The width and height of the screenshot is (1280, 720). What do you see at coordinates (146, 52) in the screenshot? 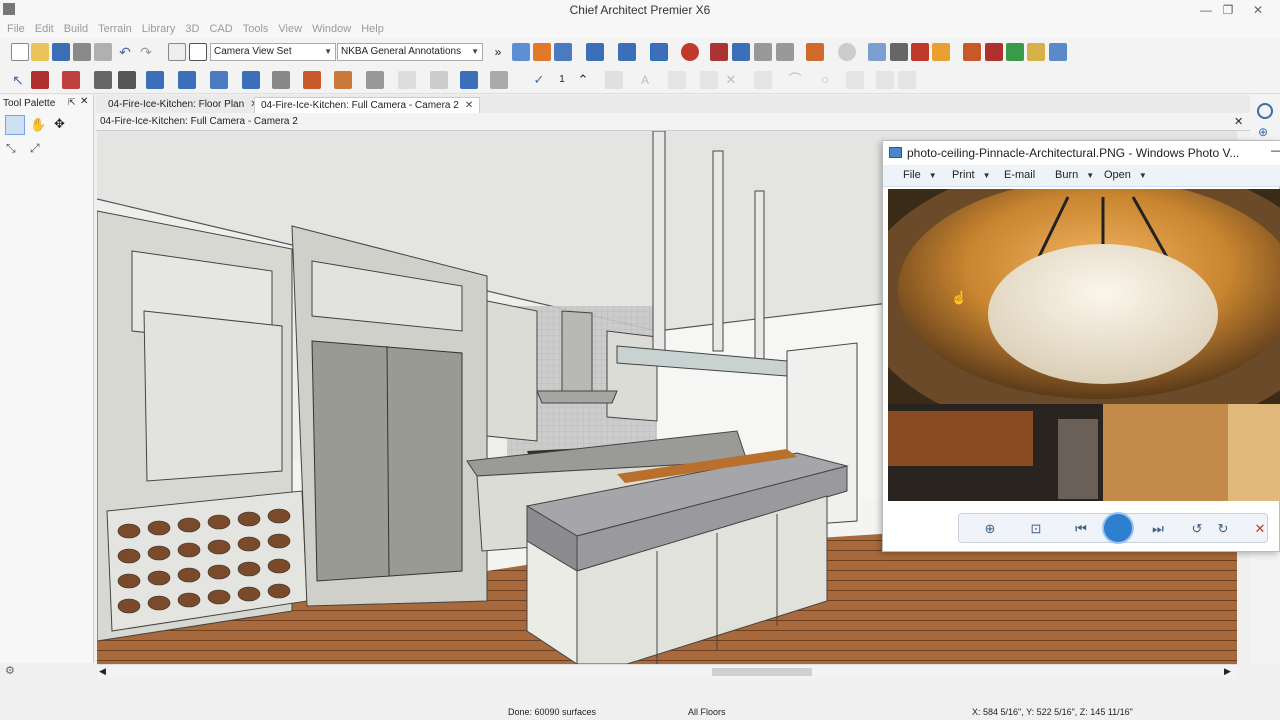
I see `redo-icon: ↷` at bounding box center [146, 52].